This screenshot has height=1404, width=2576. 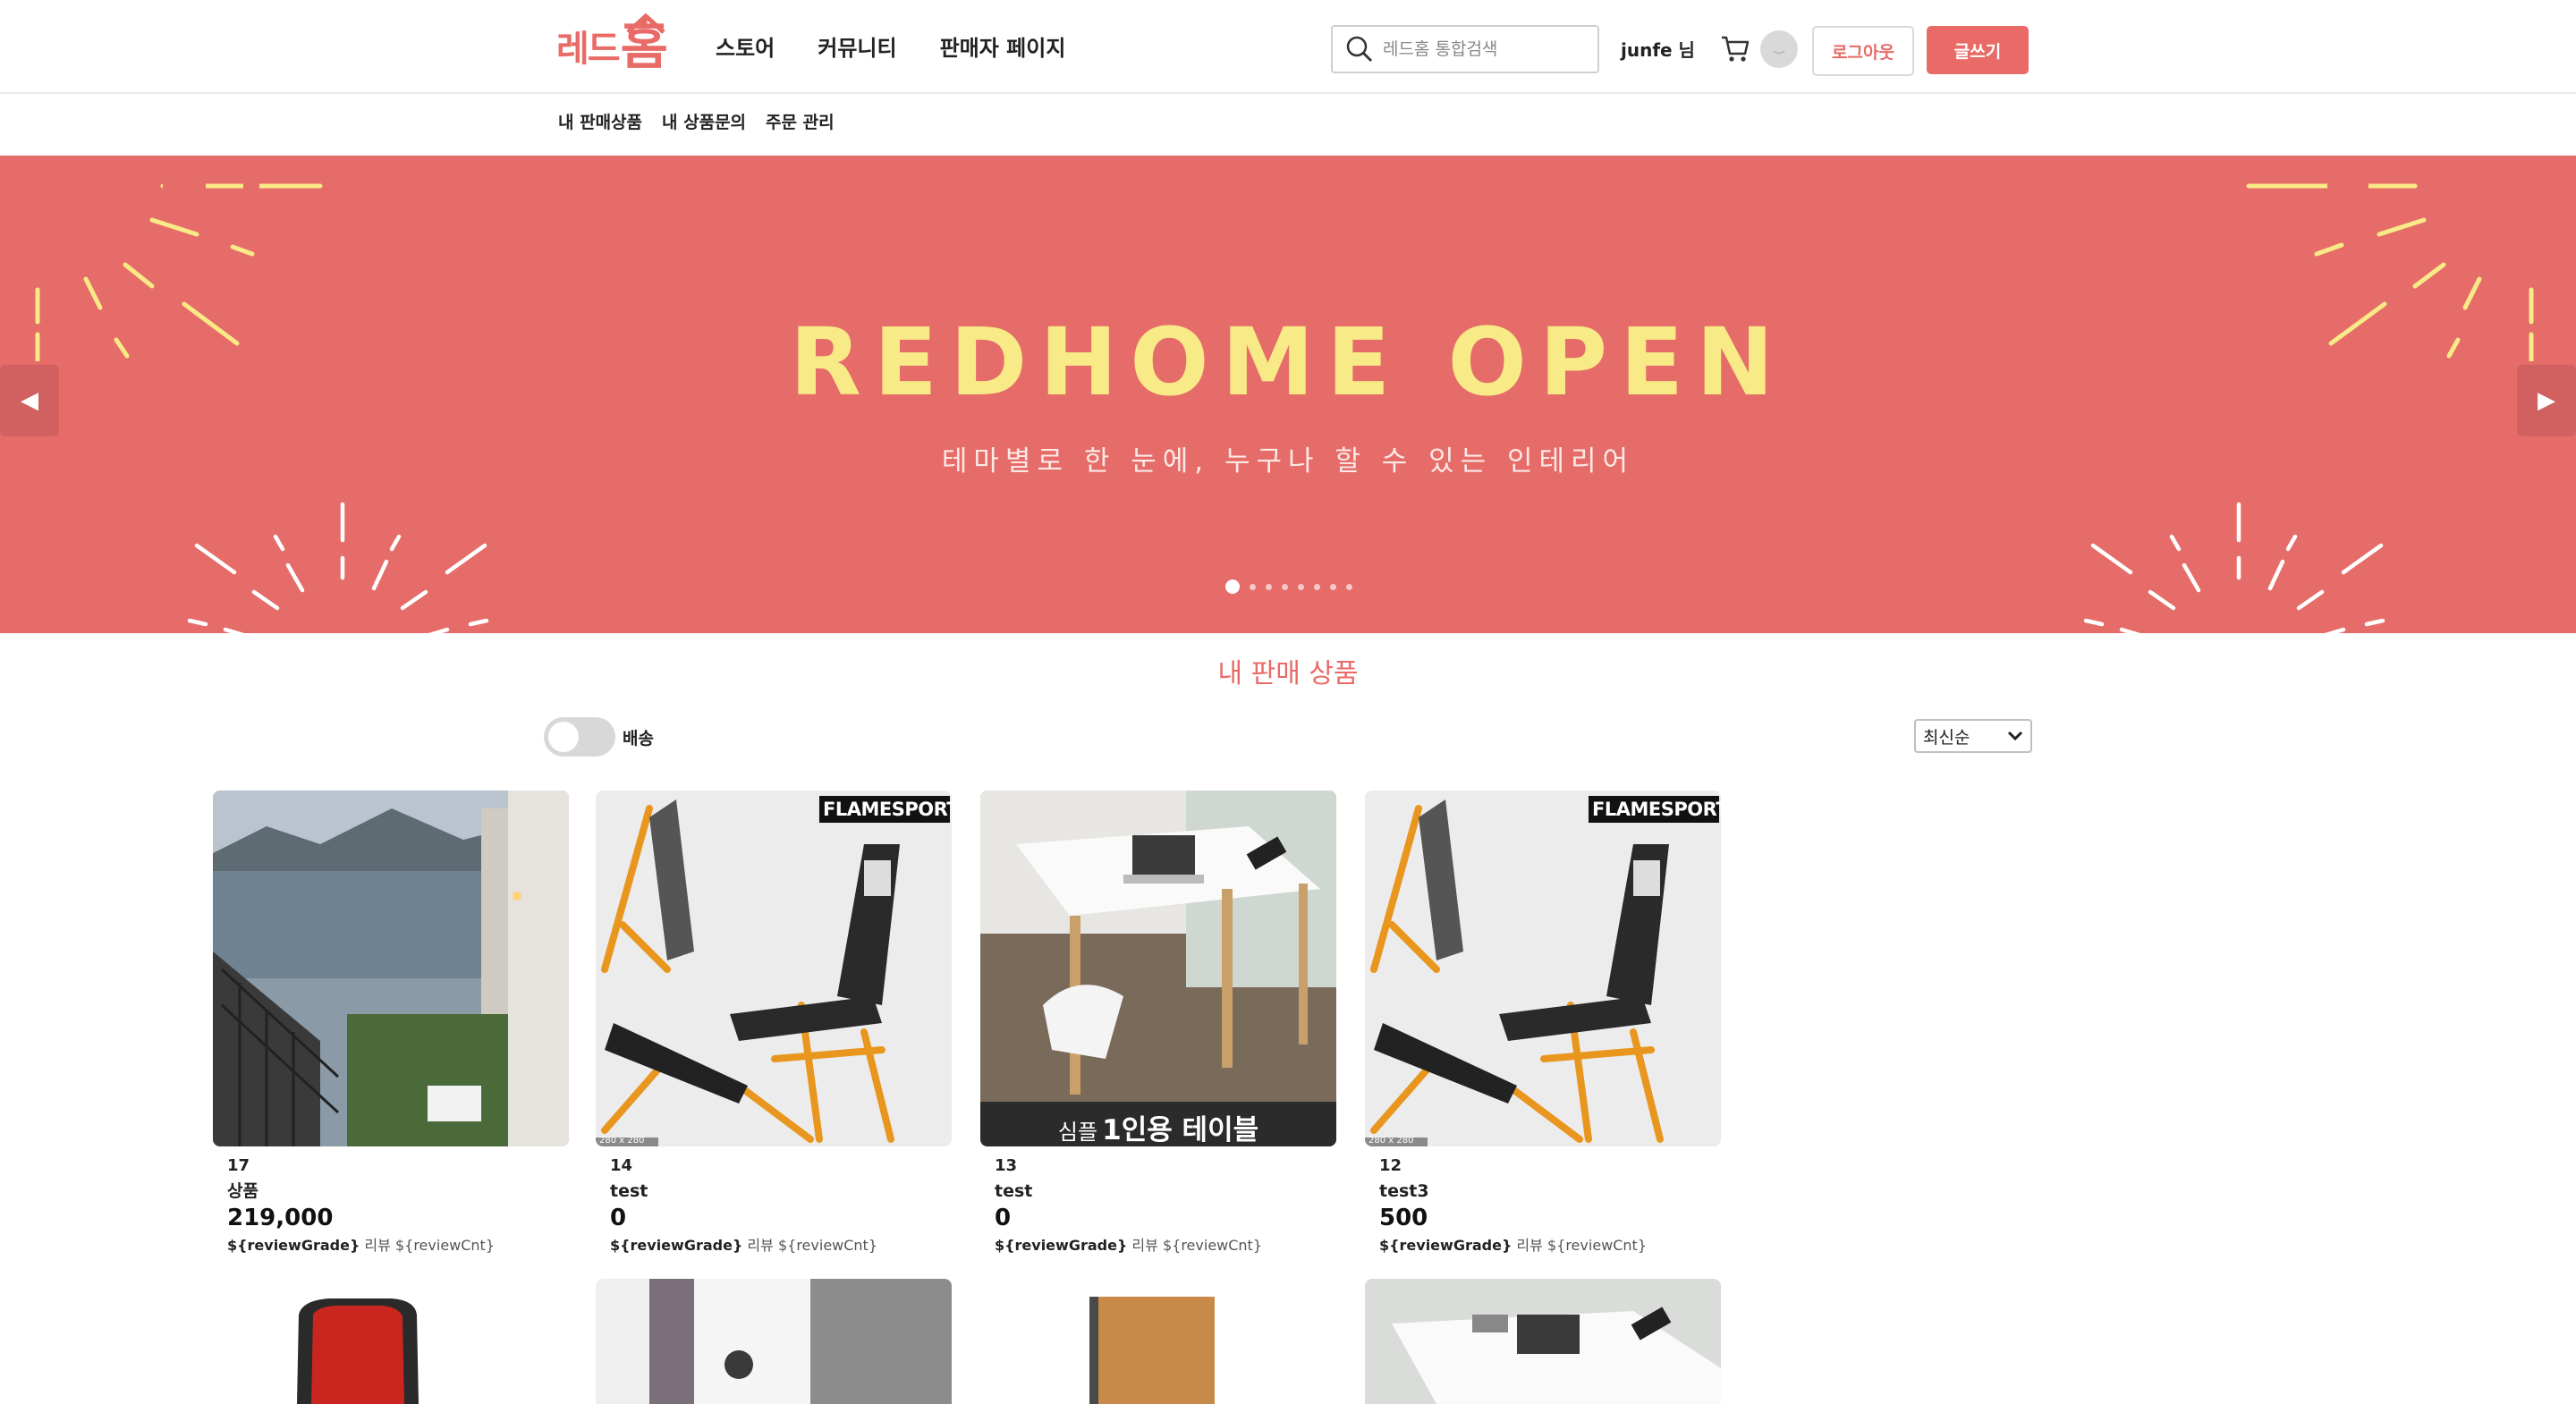 What do you see at coordinates (1288, 462) in the screenshot?
I see `banner-subtitle: 테마별로 한 눈에, 누구나 할 수 있는 인테리어` at bounding box center [1288, 462].